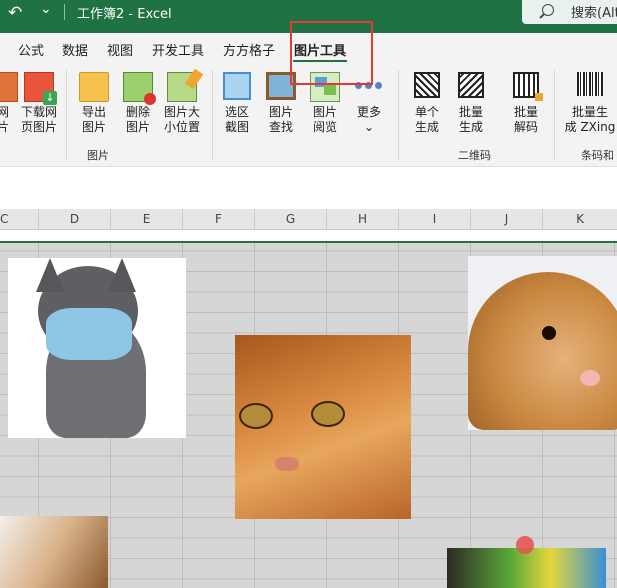  Describe the element at coordinates (93, 112) in the screenshot. I see `button-label-line1: 导出` at that location.